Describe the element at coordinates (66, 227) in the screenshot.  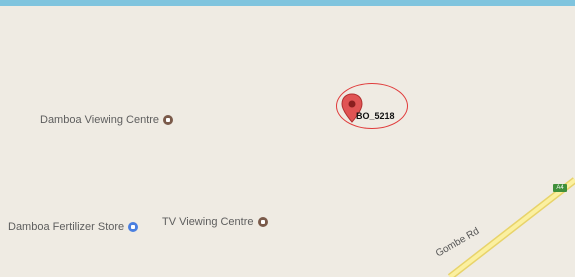
I see `poi-label: Damboa Fertilizer Store` at that location.